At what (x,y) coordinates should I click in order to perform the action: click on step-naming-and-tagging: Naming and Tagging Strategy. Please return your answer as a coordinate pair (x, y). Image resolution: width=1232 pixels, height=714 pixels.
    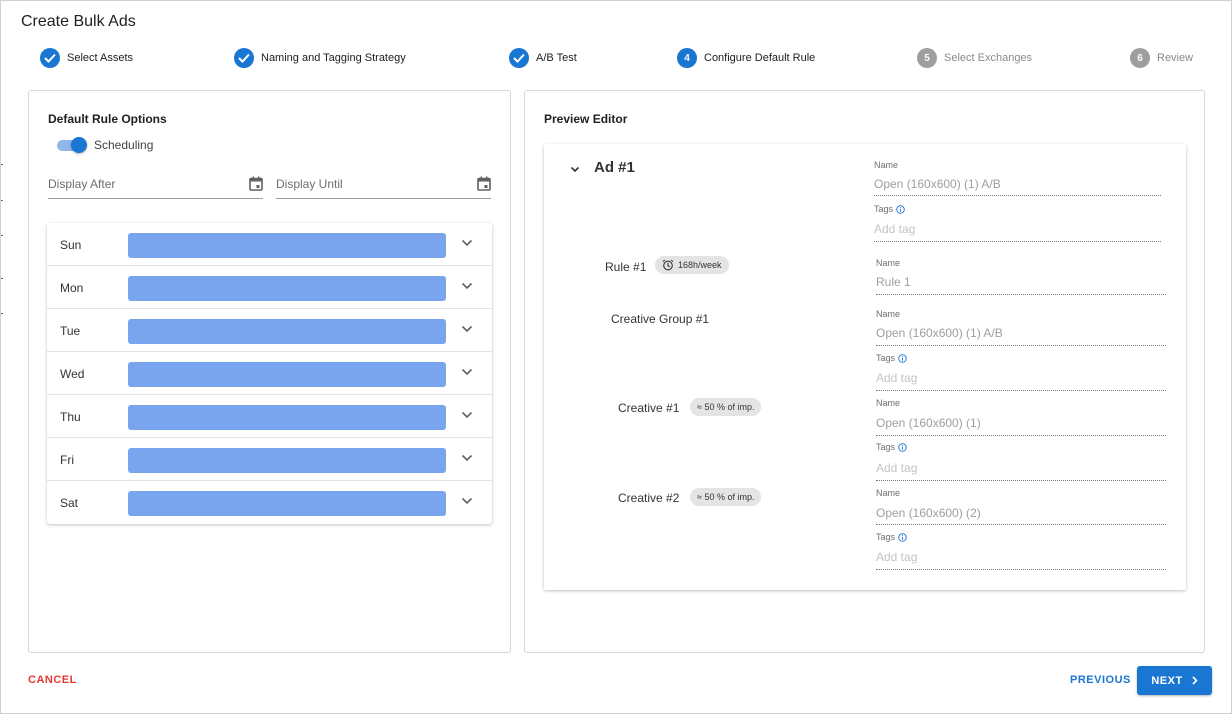
    Looking at the image, I should click on (320, 58).